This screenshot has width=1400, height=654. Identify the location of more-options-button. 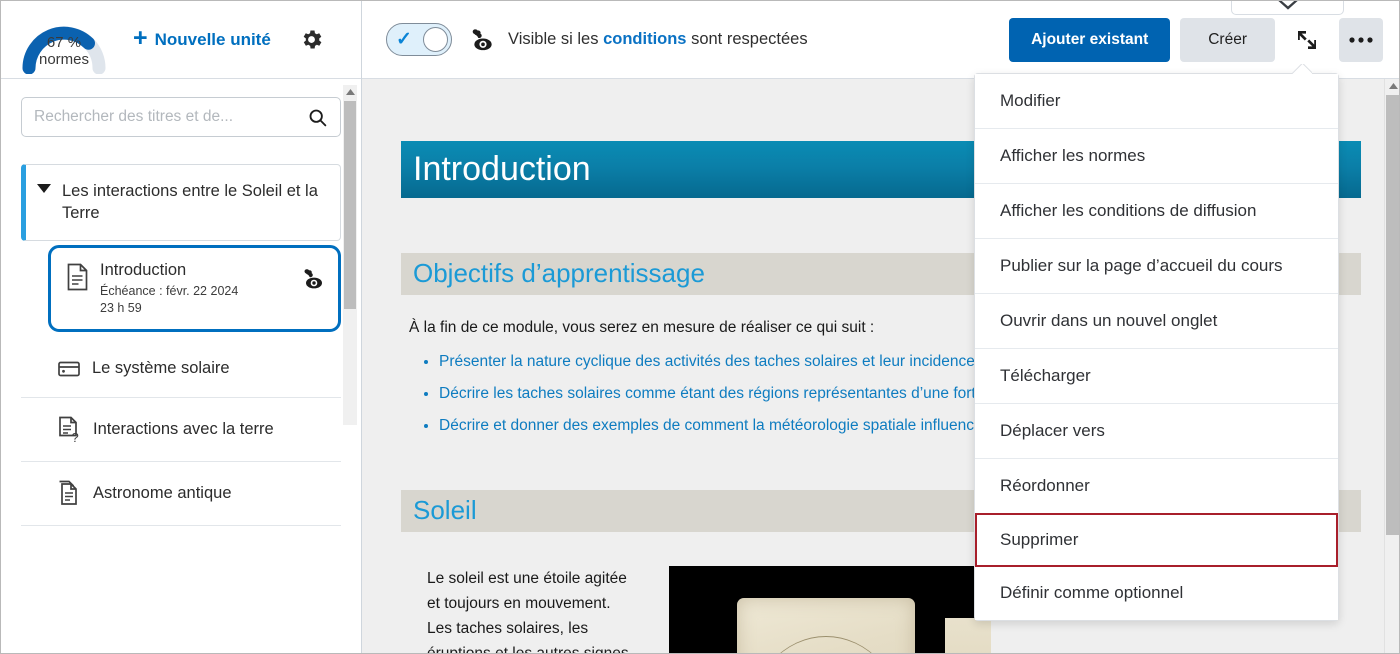
(1361, 39).